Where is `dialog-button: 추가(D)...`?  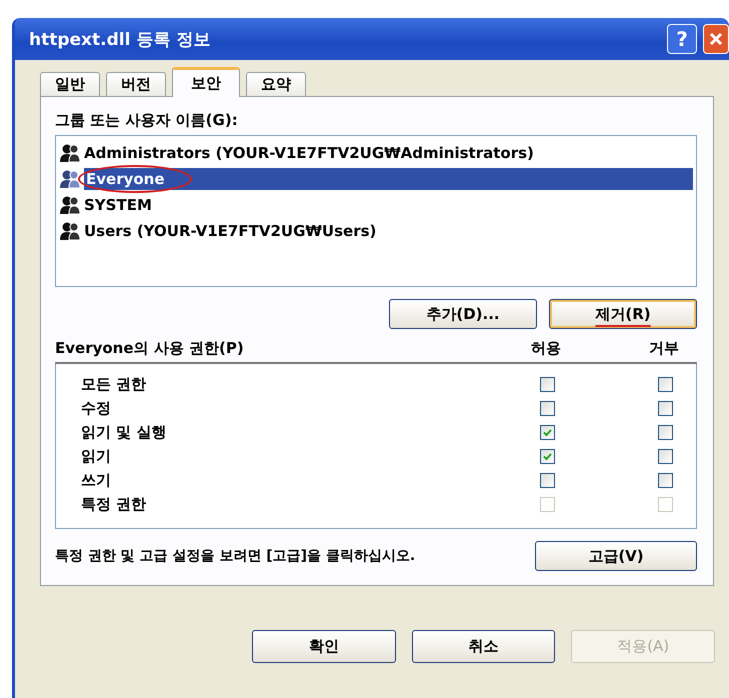 dialog-button: 추가(D)... is located at coordinates (463, 314).